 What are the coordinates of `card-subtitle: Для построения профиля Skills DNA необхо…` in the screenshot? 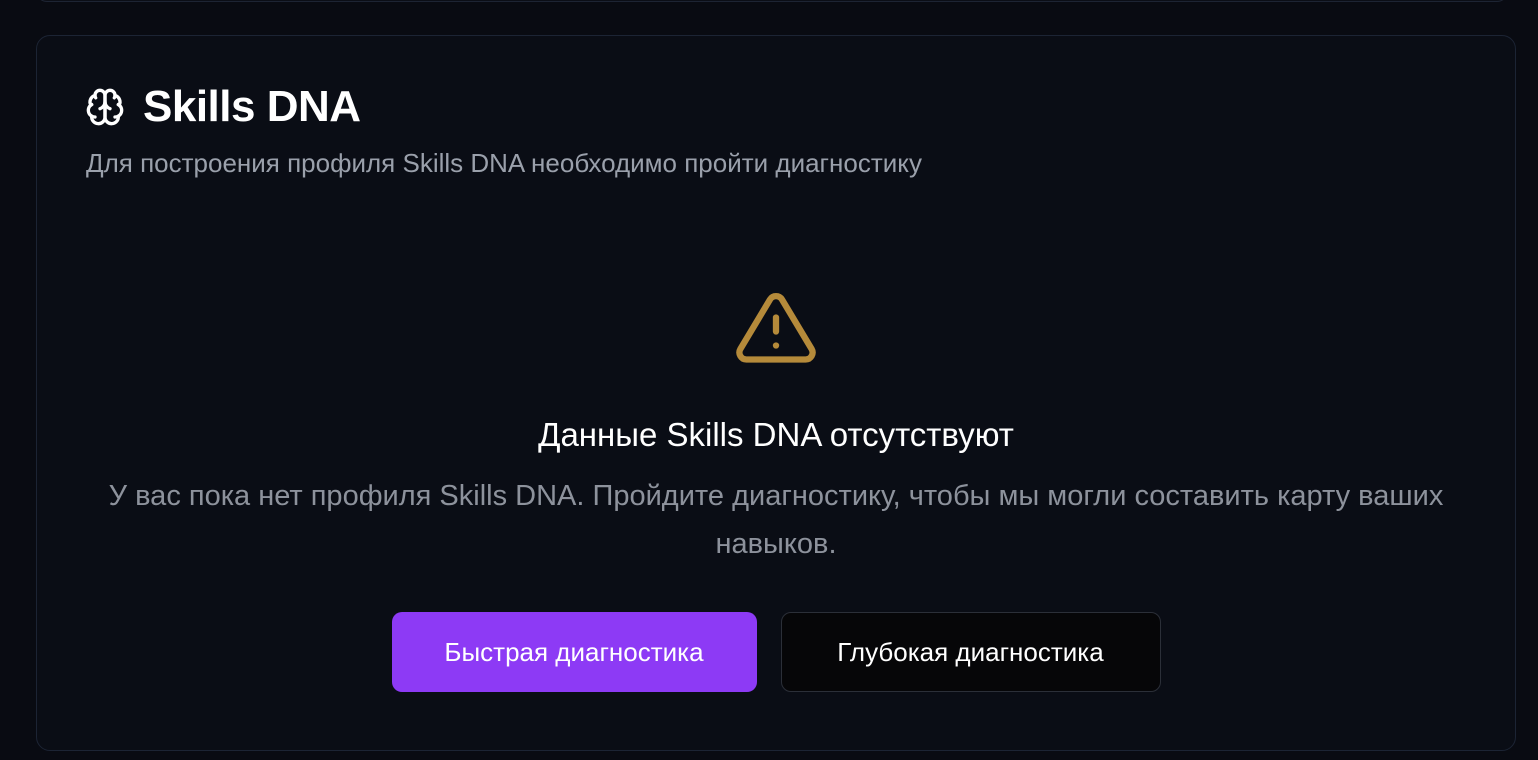 It's located at (504, 163).